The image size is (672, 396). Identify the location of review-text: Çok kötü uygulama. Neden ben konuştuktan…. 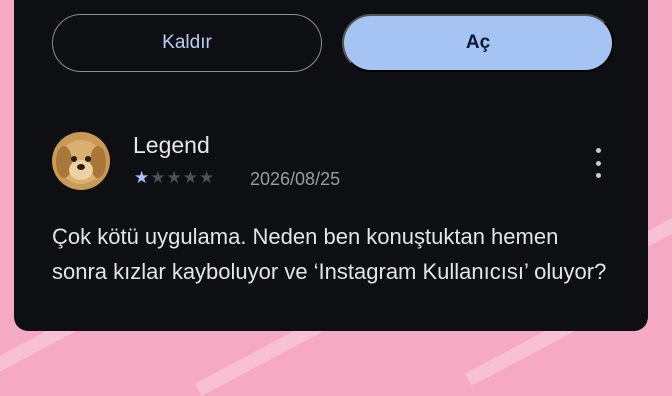
(329, 254).